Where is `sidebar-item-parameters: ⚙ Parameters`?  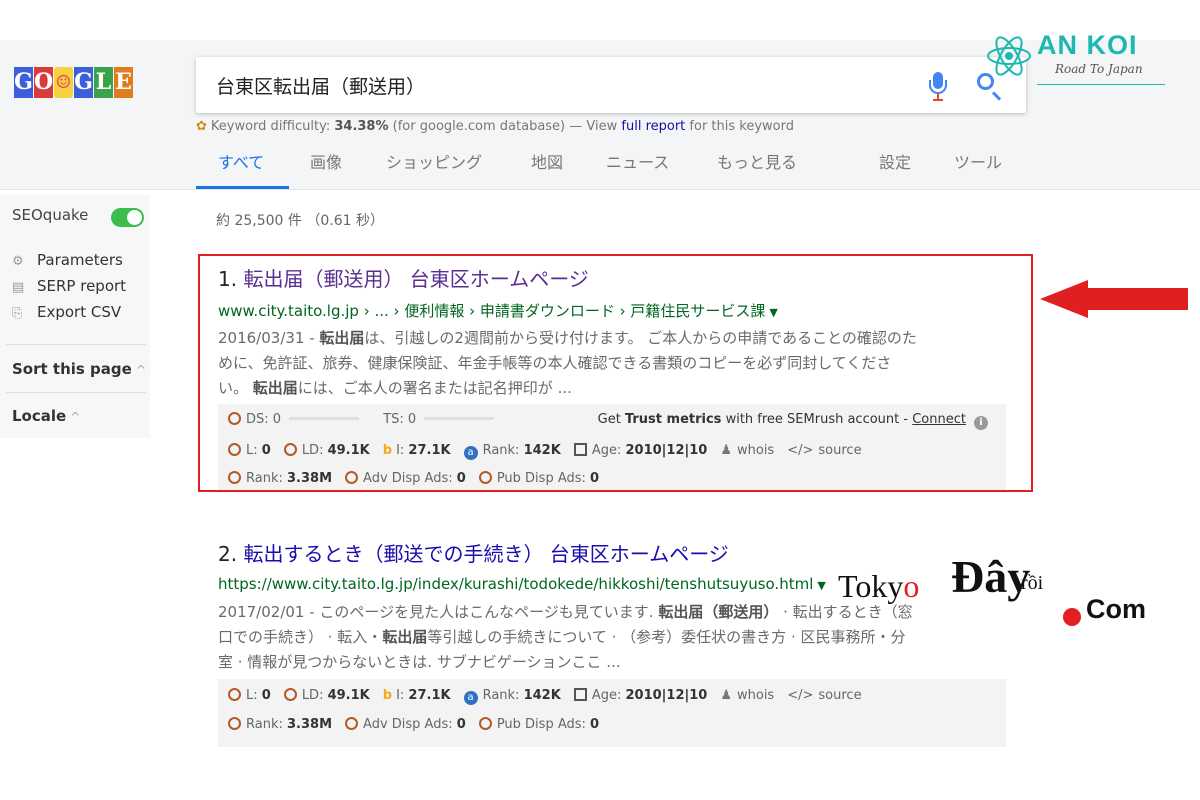
sidebar-item-parameters: ⚙ Parameters is located at coordinates (67, 260).